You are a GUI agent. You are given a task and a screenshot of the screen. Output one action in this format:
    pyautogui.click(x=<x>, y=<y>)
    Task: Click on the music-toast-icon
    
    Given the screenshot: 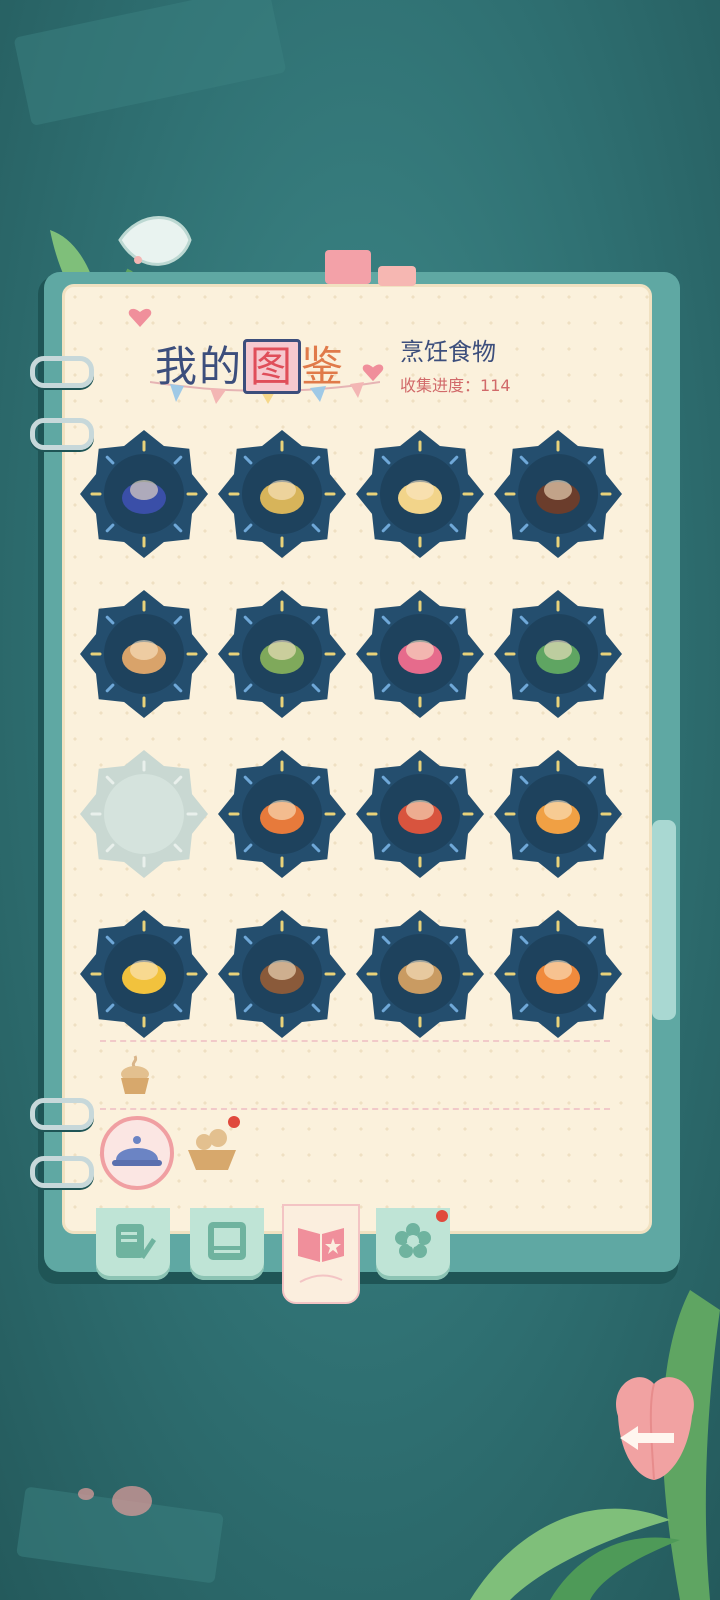 What is the action you would take?
    pyautogui.click(x=420, y=494)
    